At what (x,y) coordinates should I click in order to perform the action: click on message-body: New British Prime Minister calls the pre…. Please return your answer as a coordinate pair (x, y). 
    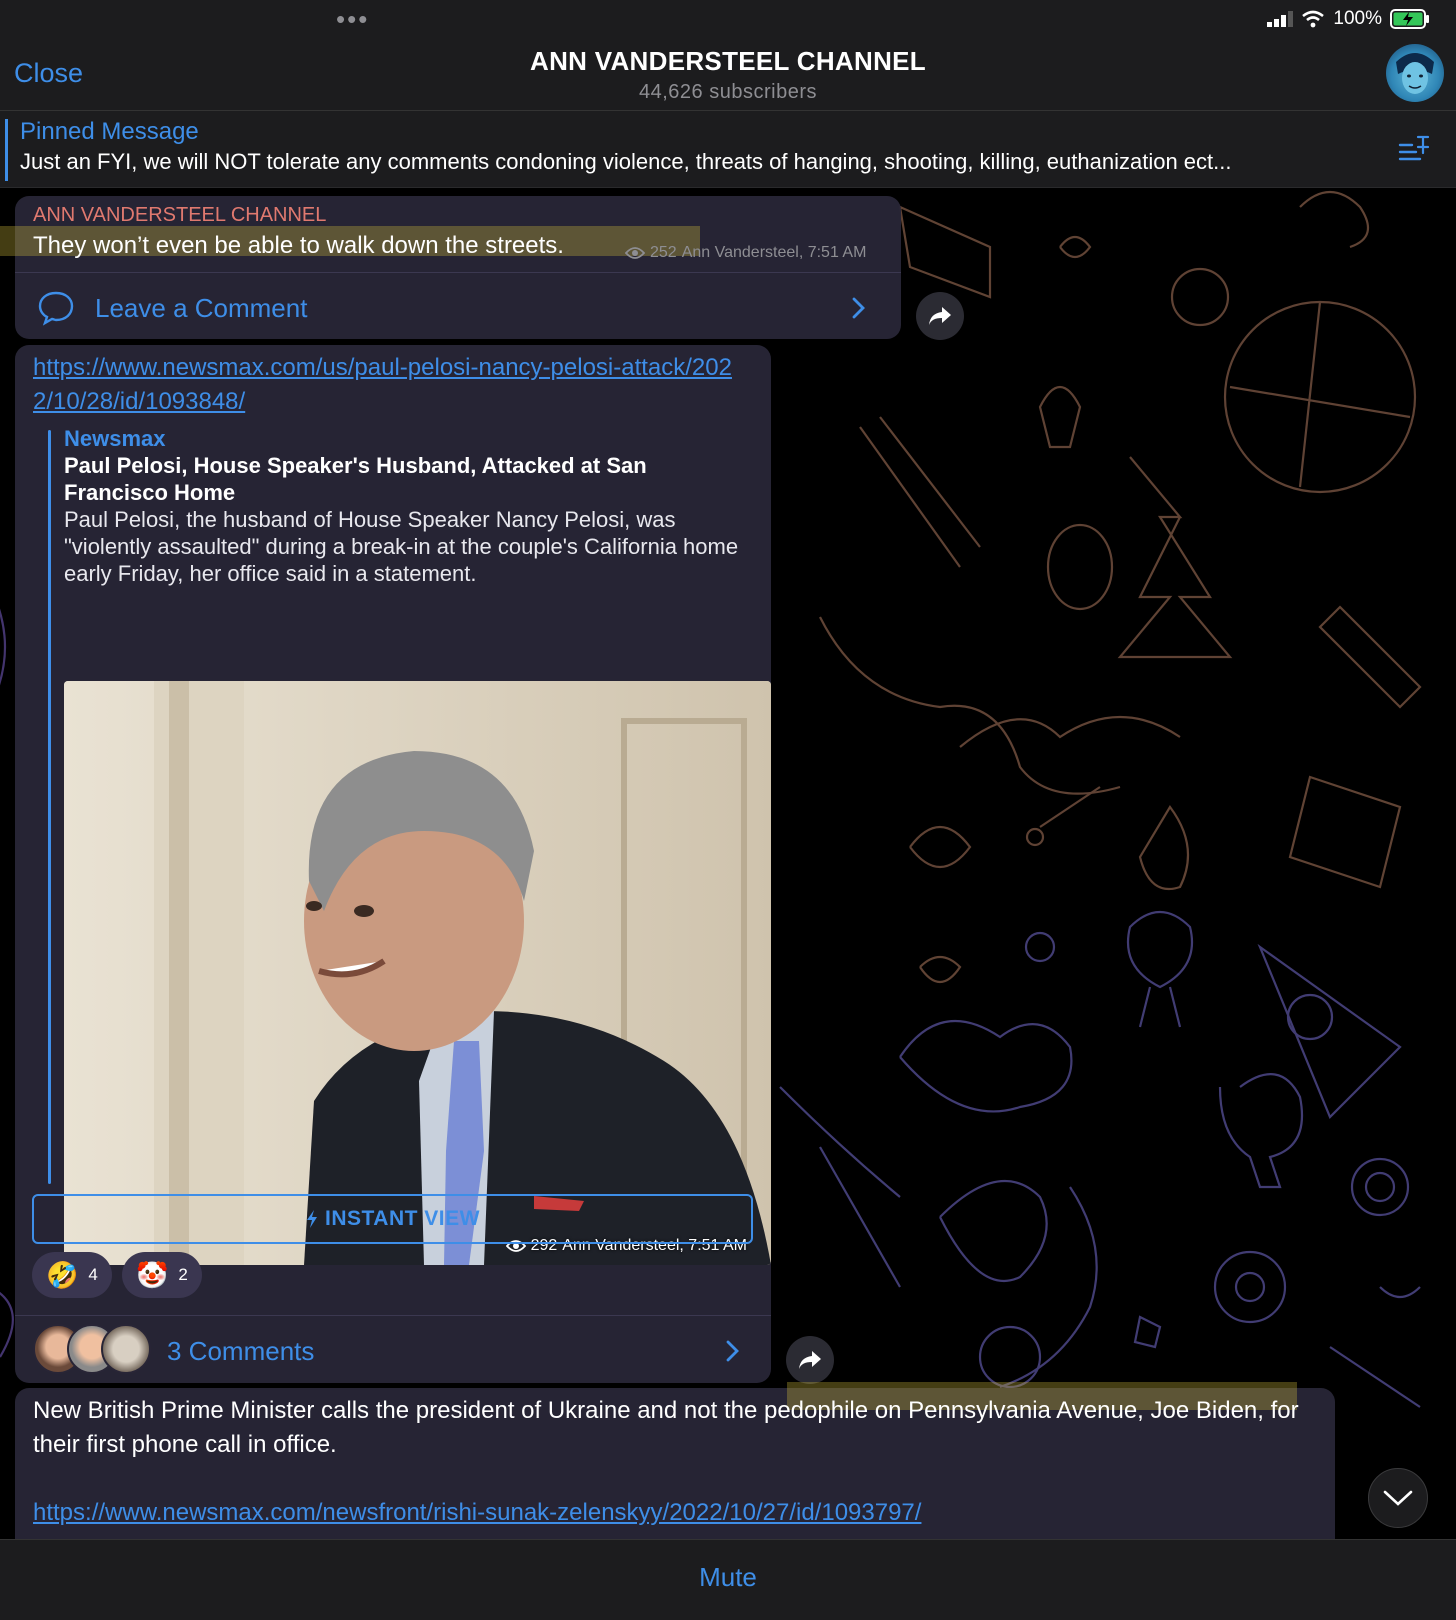
    Looking at the image, I should click on (666, 1427).